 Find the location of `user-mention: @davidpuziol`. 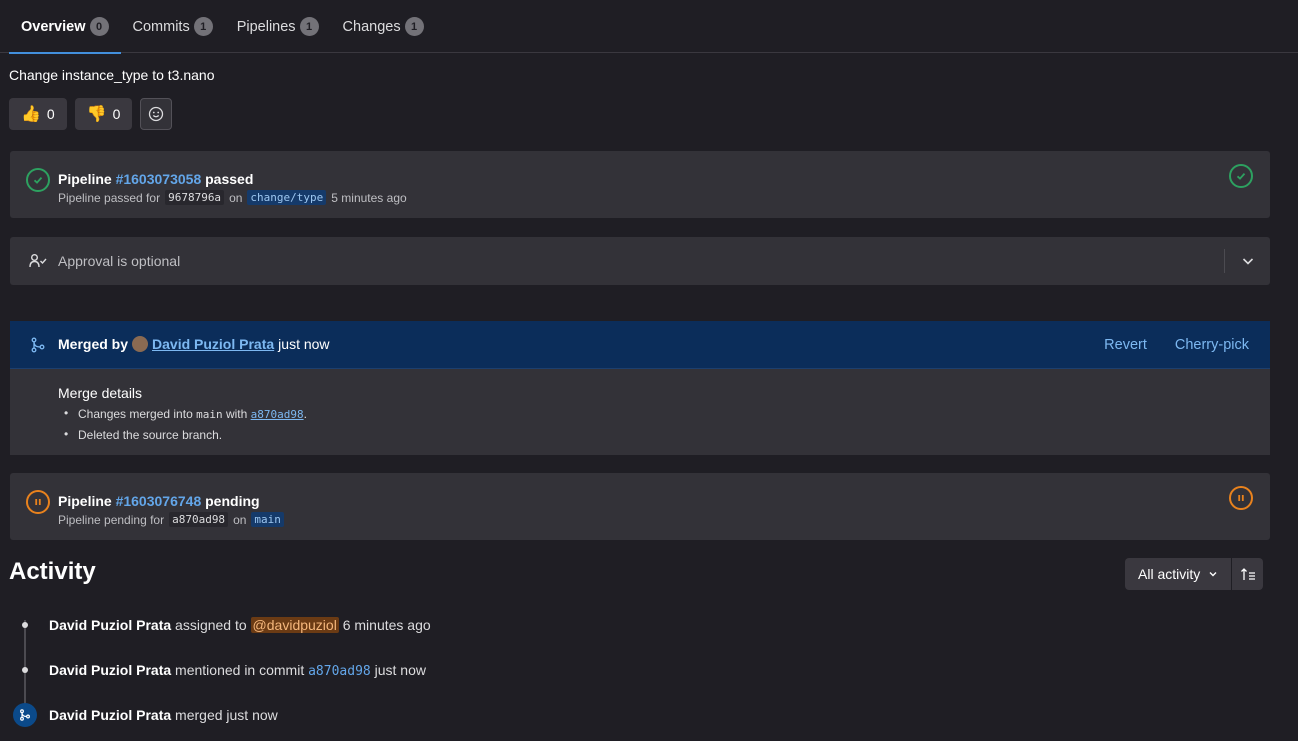

user-mention: @davidpuziol is located at coordinates (294, 625).